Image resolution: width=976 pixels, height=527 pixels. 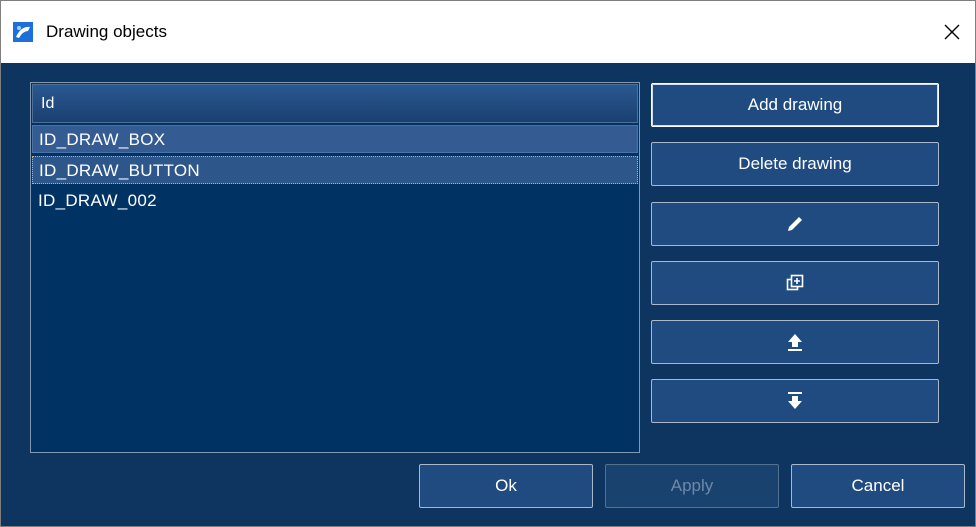 I want to click on list-item: ID_DRAW_BUTTON, so click(x=335, y=170).